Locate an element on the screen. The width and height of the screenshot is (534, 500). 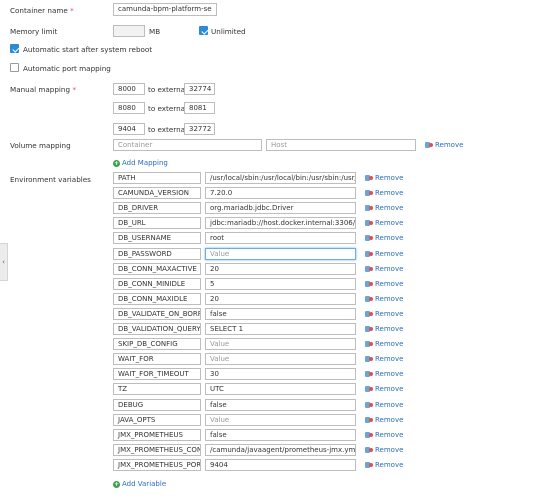
port-internal-input: 8000 is located at coordinates (129, 89).